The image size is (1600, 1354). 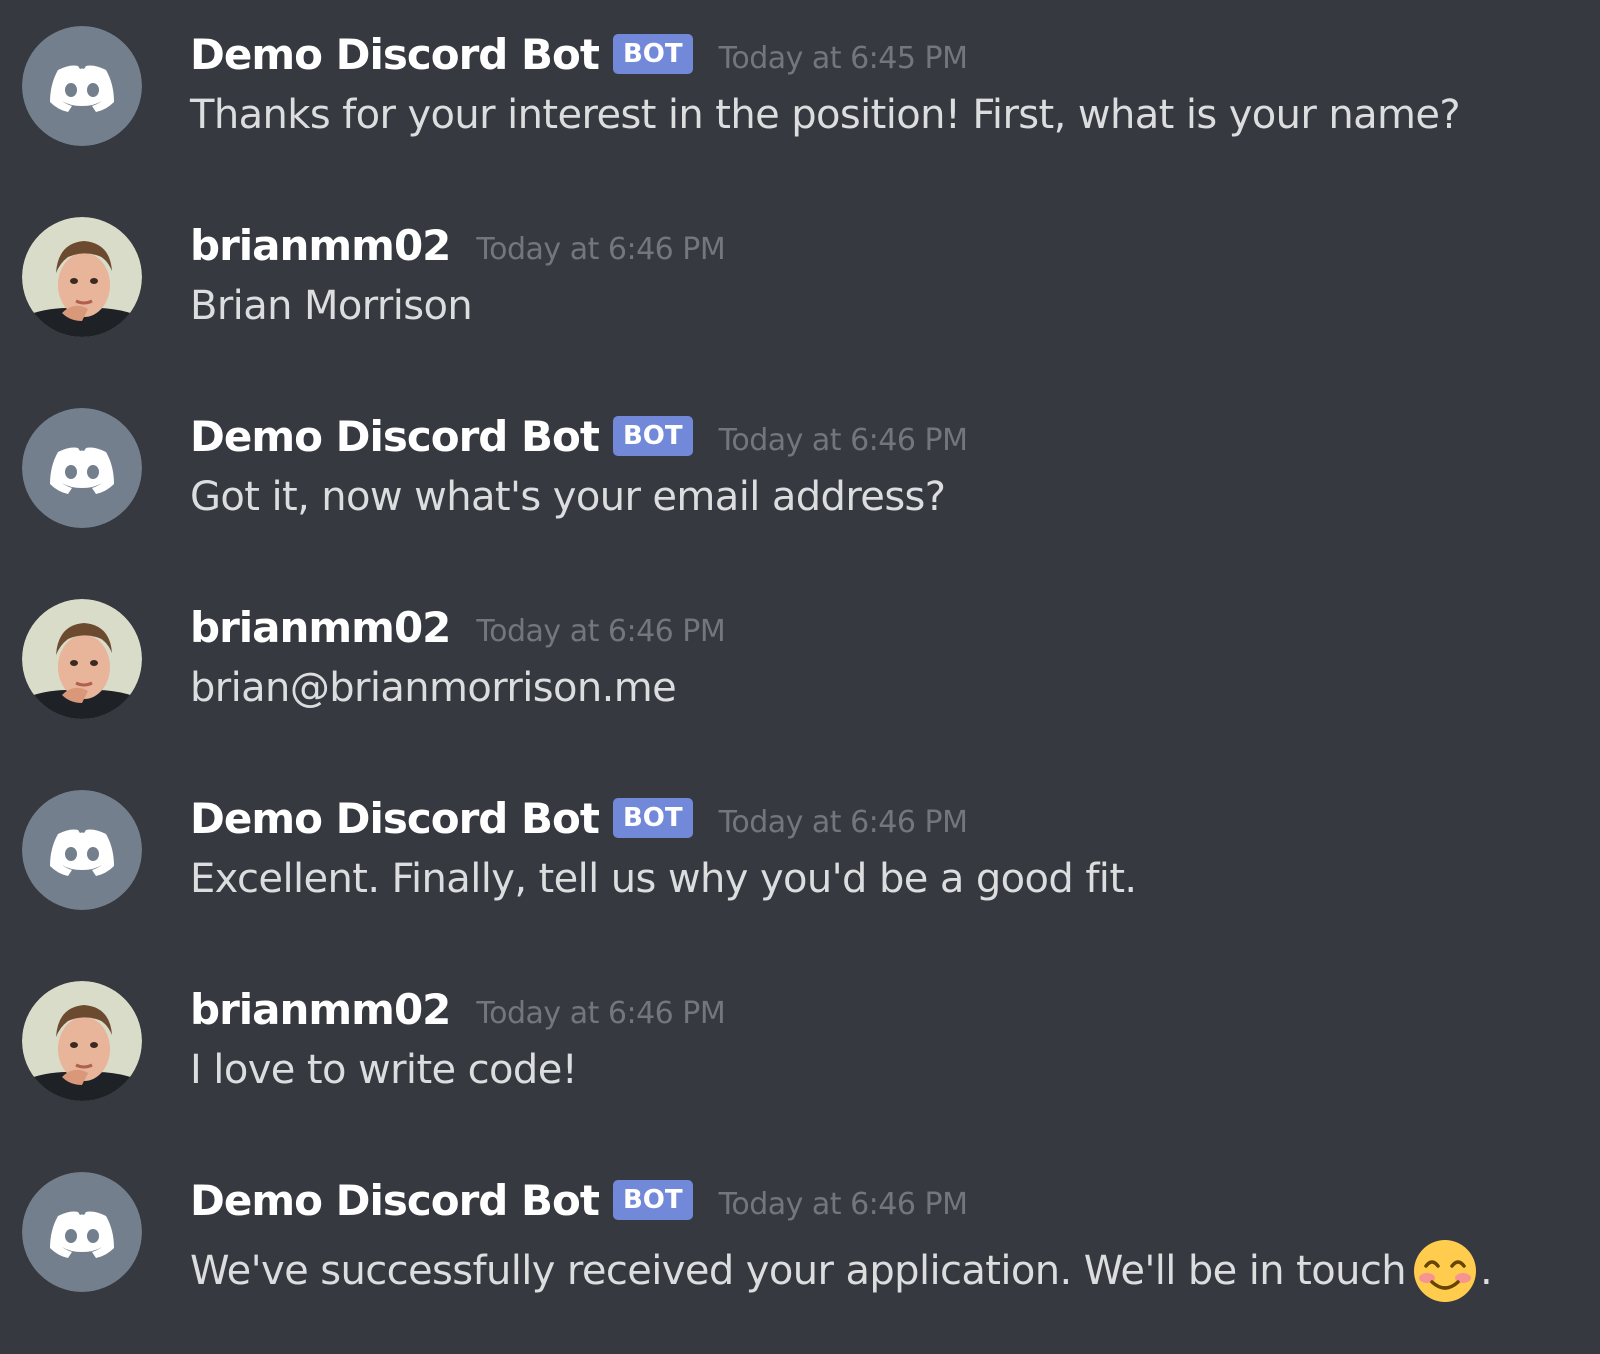 I want to click on message-timestamp: Today at 6:45 PM, so click(x=843, y=58).